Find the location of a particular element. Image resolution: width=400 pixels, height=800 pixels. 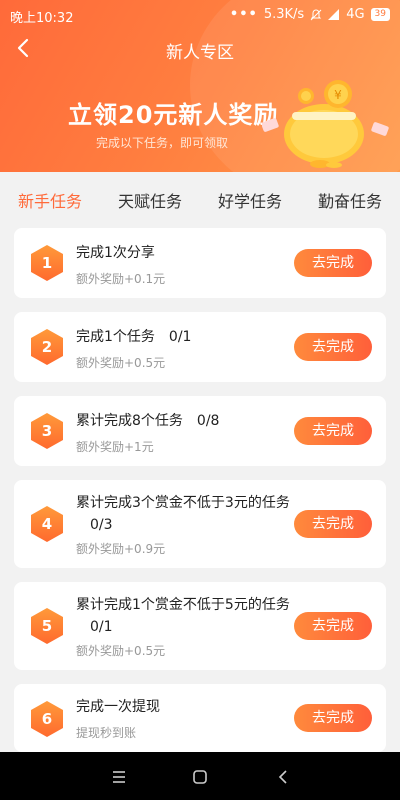

task-number: 5 is located at coordinates (47, 626).